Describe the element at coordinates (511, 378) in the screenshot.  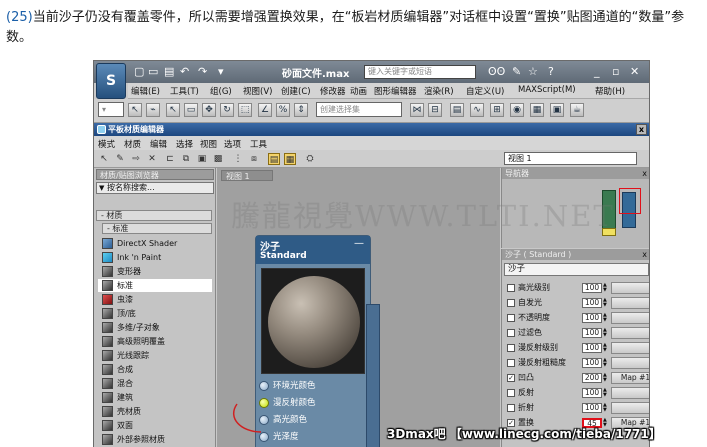
I see `map-enable-checkbox: ✓` at that location.